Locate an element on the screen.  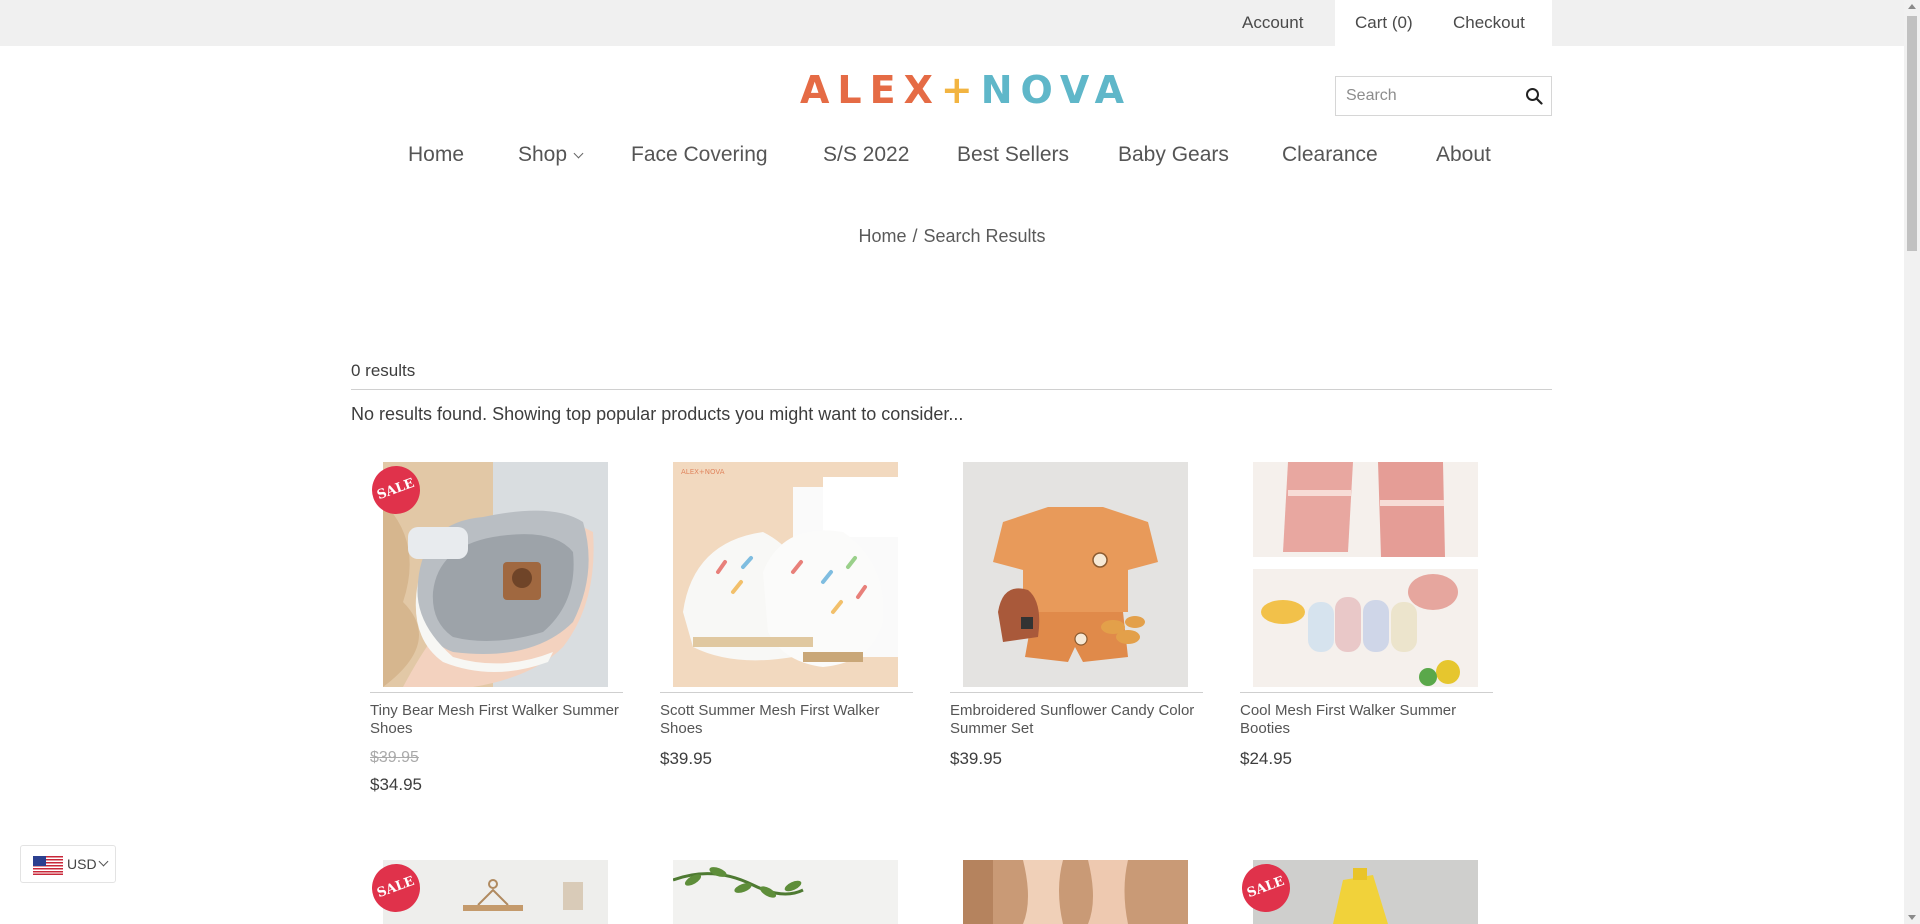
scroll-down-icon is located at coordinates (1912, 917).